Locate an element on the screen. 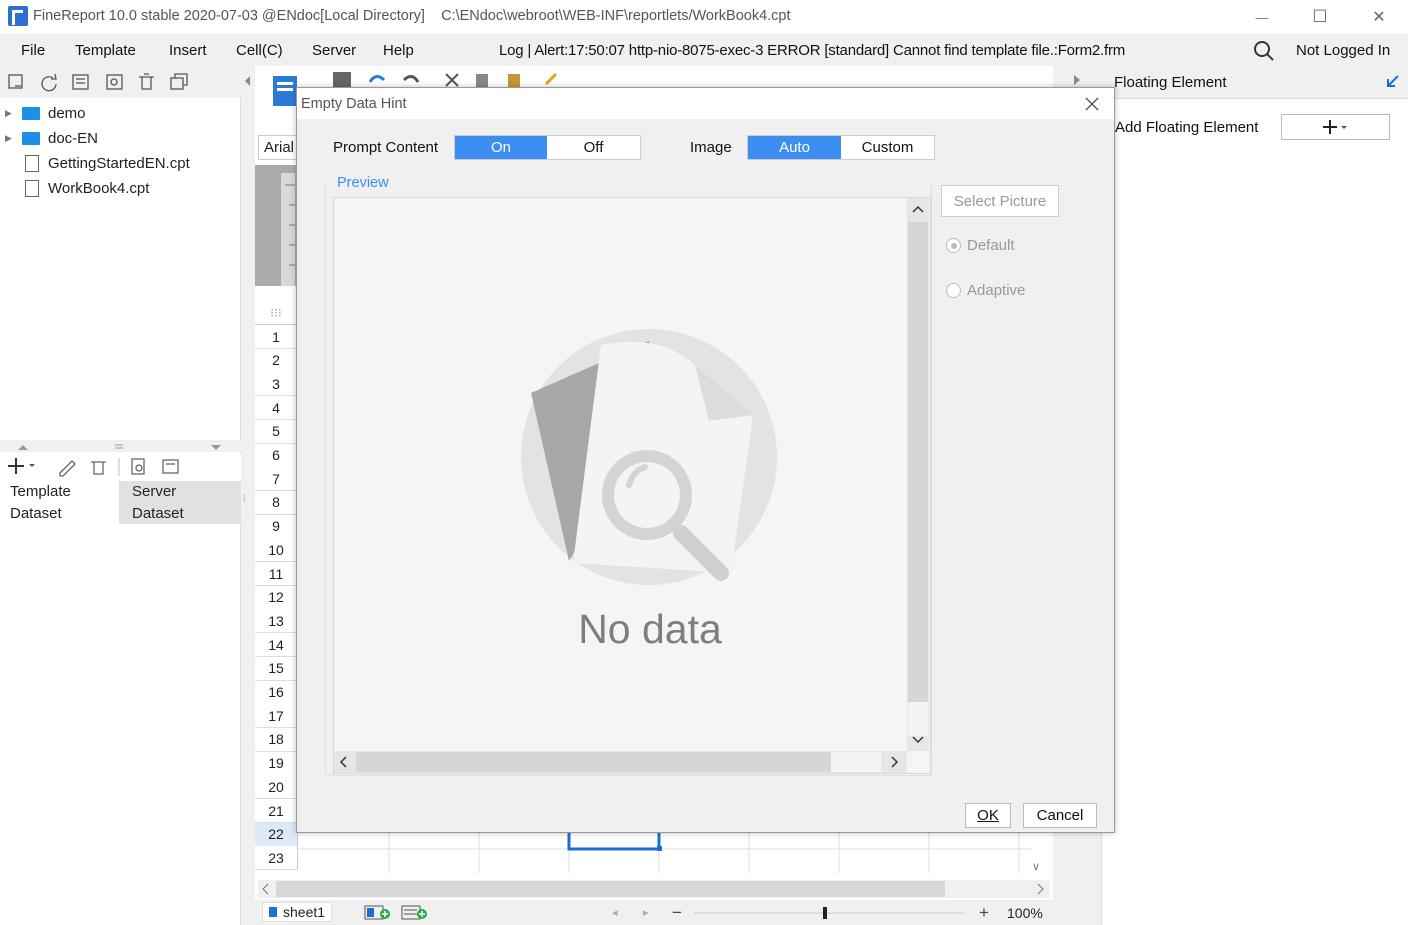 The image size is (1408, 925). row-header: 3 is located at coordinates (276, 384).